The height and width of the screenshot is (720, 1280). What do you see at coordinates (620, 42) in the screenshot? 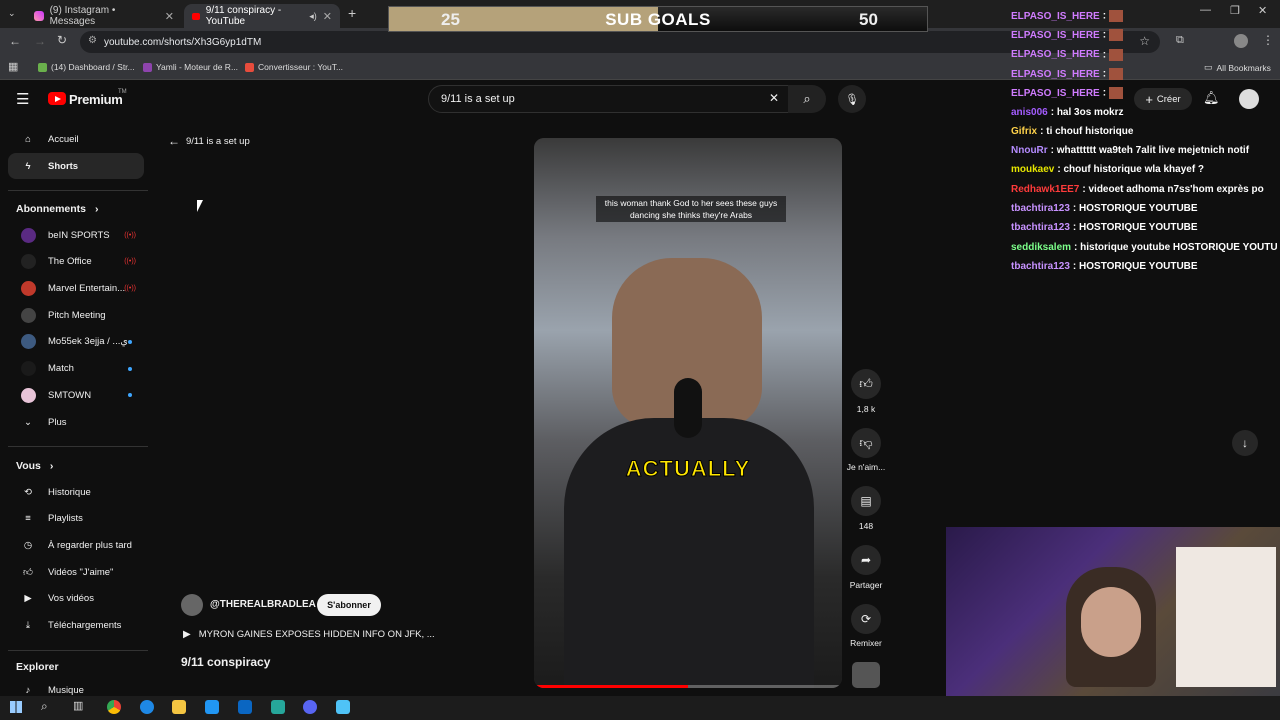
I see `url-bar: ⚙ youtube.com/shorts/Xh3G6yp1dTM ☆` at bounding box center [620, 42].